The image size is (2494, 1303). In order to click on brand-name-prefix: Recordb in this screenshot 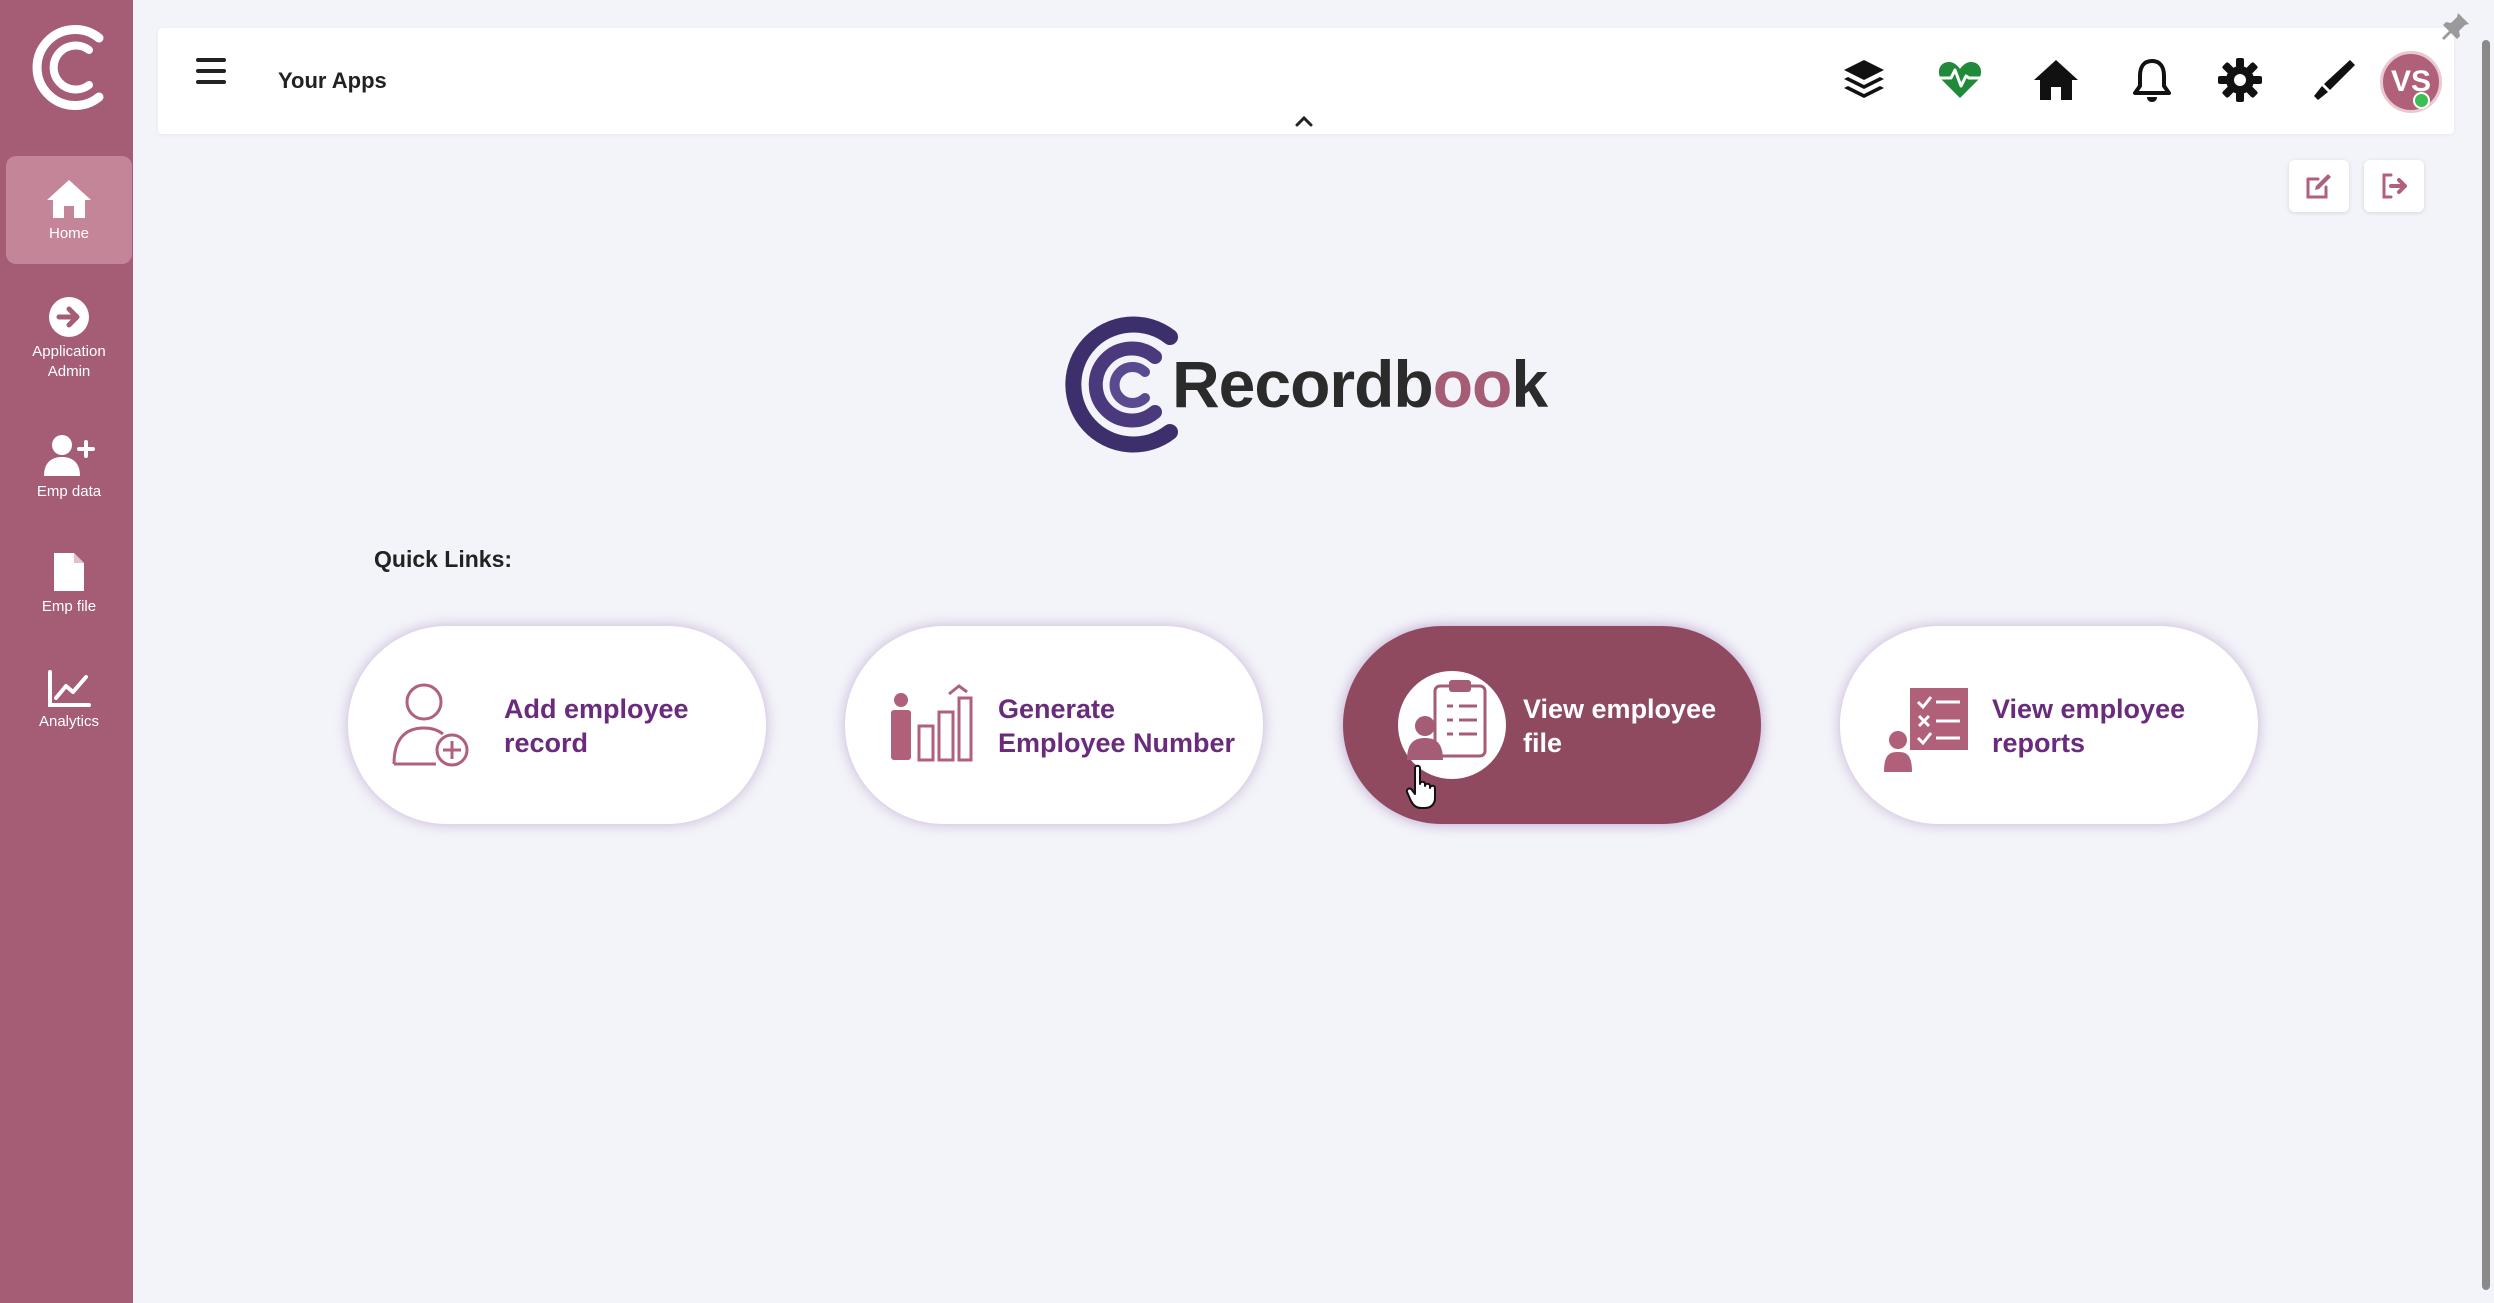, I will do `click(1303, 384)`.